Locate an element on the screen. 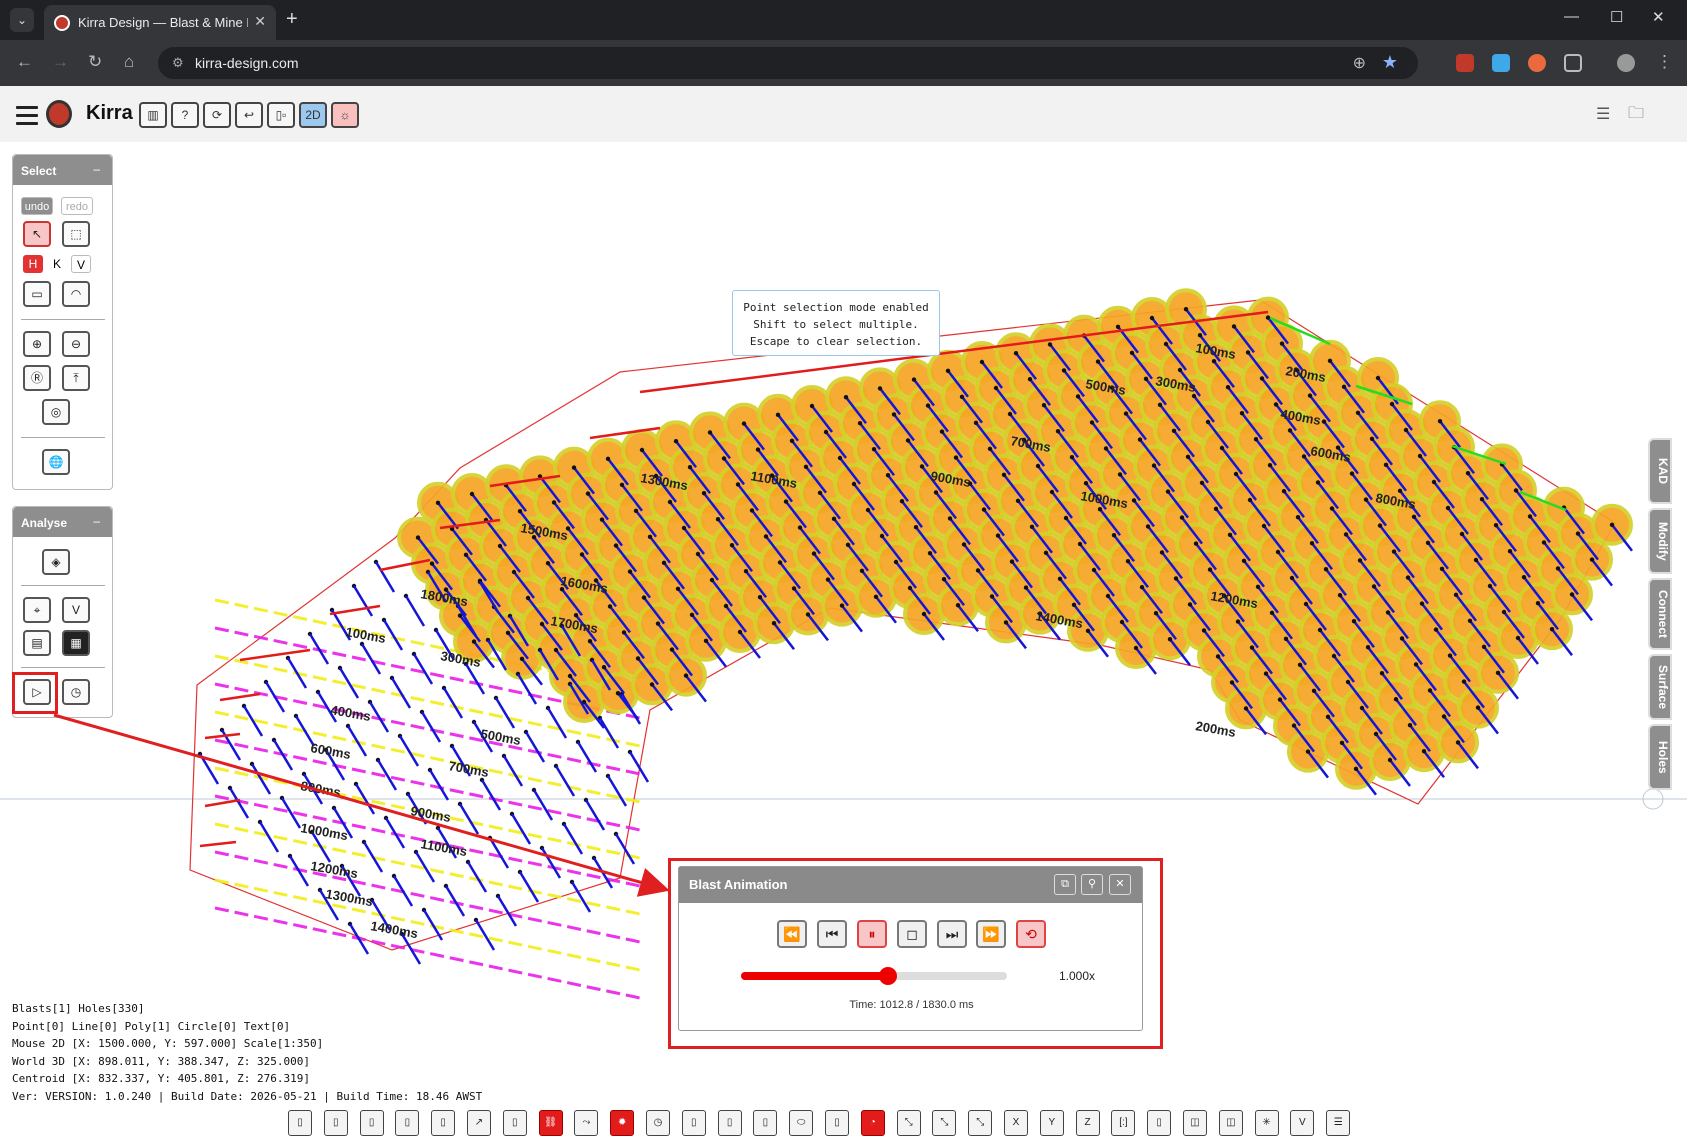 The image size is (1687, 1143). new-tab-icon: + is located at coordinates (292, 19).